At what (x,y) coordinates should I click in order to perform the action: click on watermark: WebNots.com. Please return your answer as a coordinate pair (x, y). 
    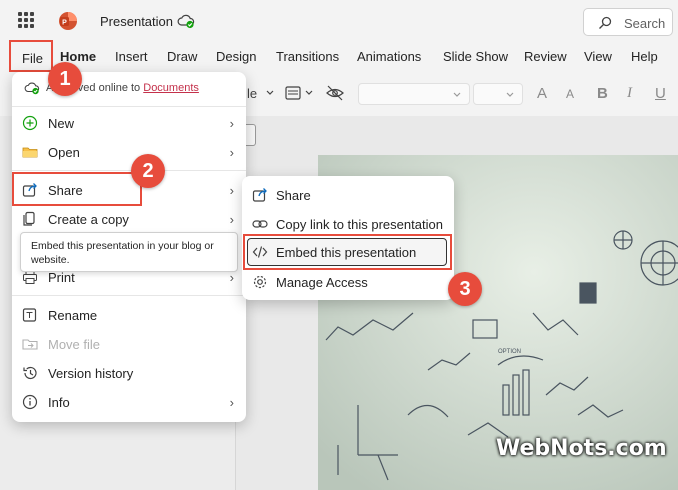
    Looking at the image, I should click on (581, 448).